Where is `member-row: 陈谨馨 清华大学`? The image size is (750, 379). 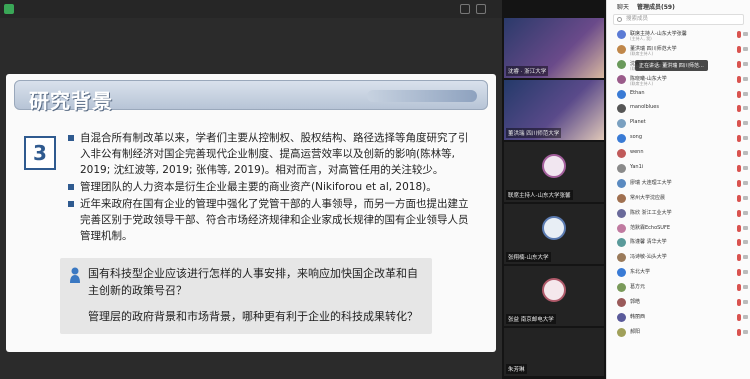
member-row: 陈谨馨 清华大学 is located at coordinates (678, 243).